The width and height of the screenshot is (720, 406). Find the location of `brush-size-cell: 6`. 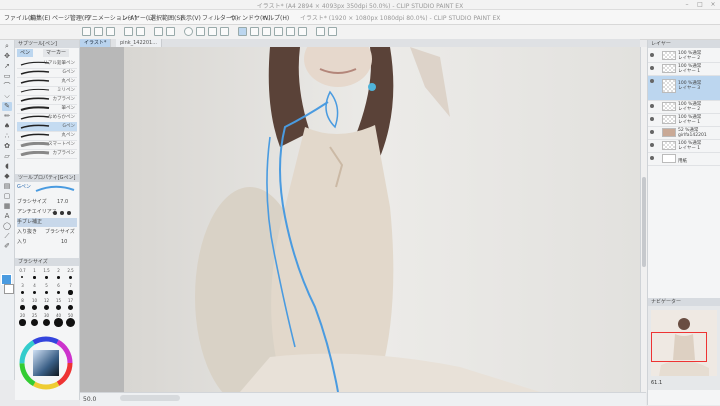

brush-size-cell: 6 is located at coordinates (58, 290).